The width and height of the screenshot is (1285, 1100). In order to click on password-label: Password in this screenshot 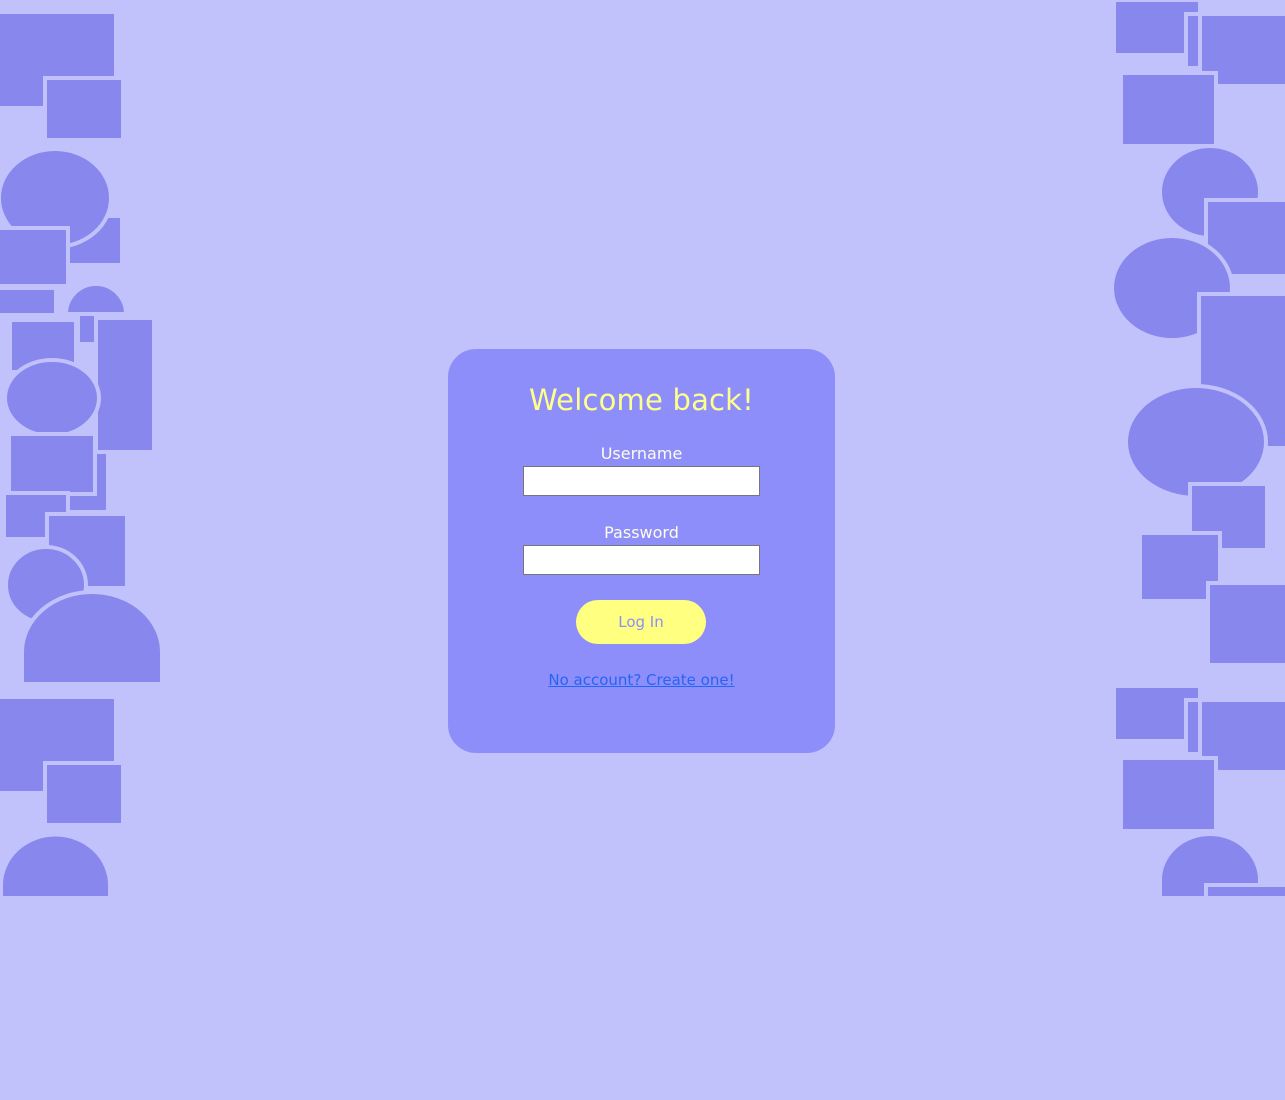, I will do `click(641, 532)`.